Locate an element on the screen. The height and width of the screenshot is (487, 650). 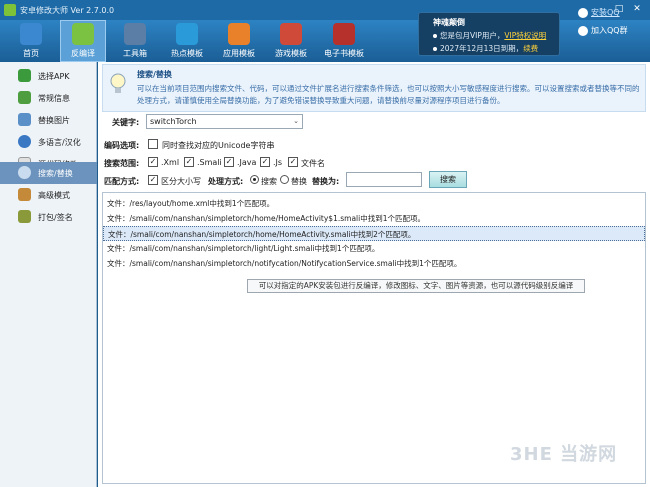
encode-label: 编码选项: is located at coordinates (122, 145).